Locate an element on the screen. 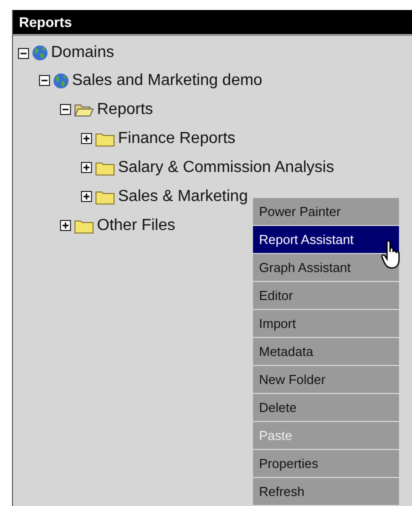  tree-item: Sales and Marketing demo is located at coordinates (167, 81).